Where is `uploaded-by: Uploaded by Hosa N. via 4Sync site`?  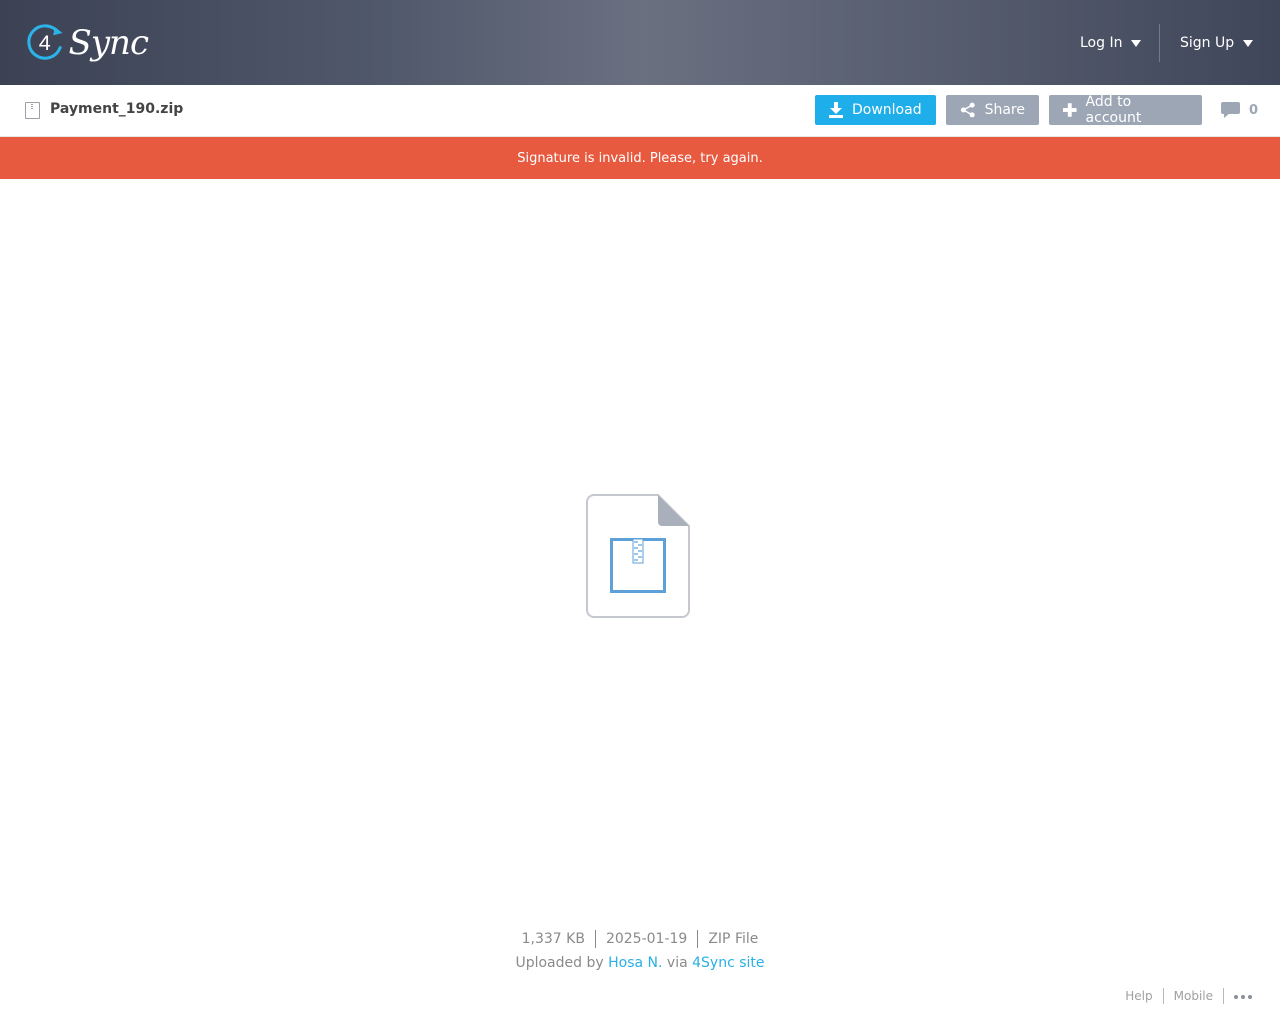 uploaded-by: Uploaded by Hosa N. via 4Sync site is located at coordinates (640, 963).